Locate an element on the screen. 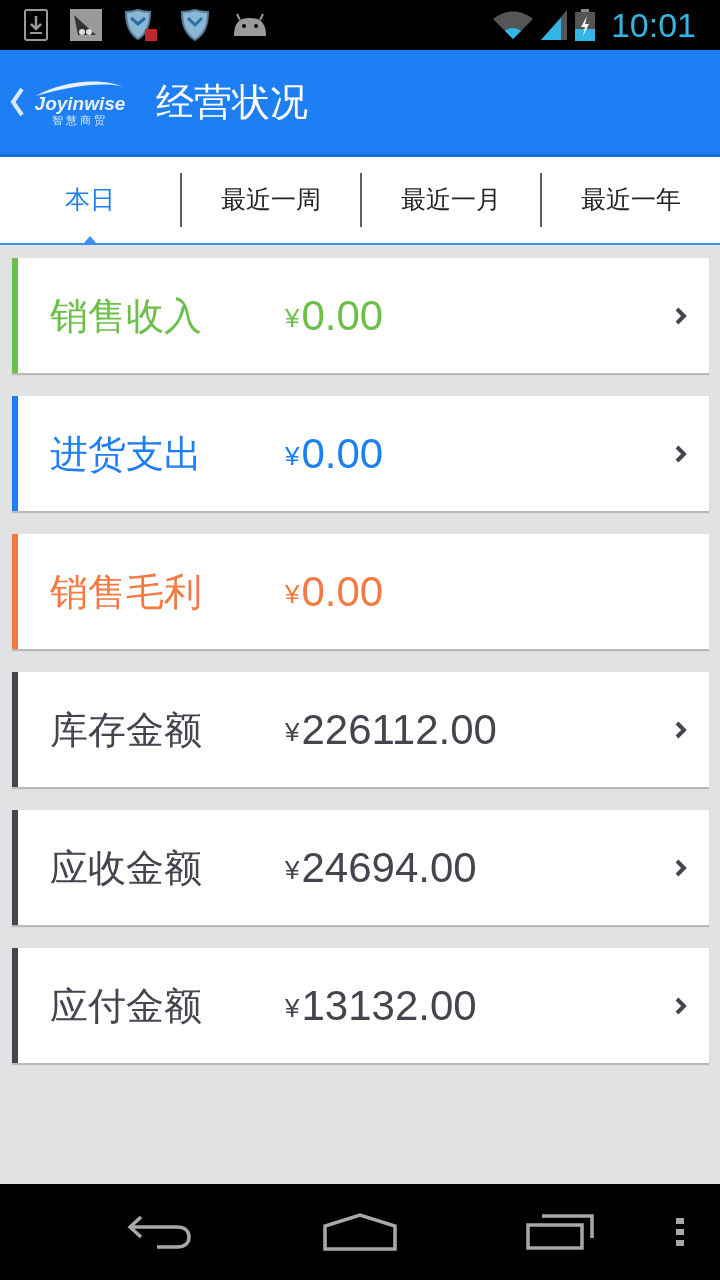 The image size is (720, 1280). download-icon is located at coordinates (36, 25).